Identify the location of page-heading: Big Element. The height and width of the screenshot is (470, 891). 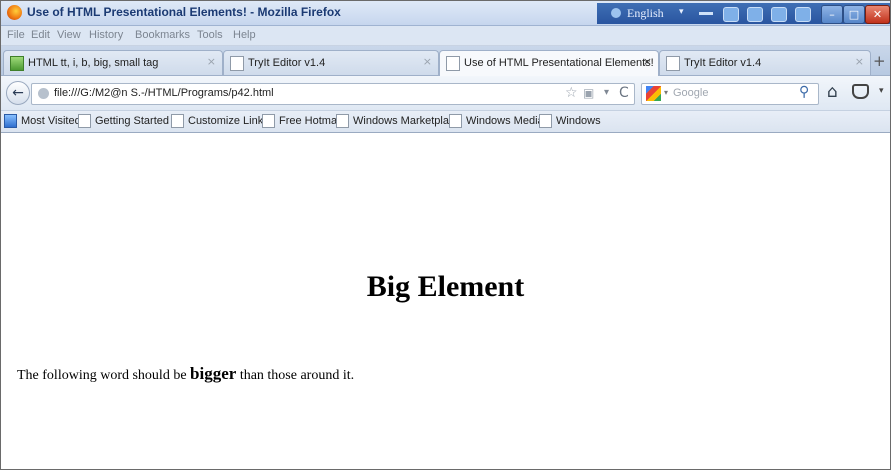
(445, 286).